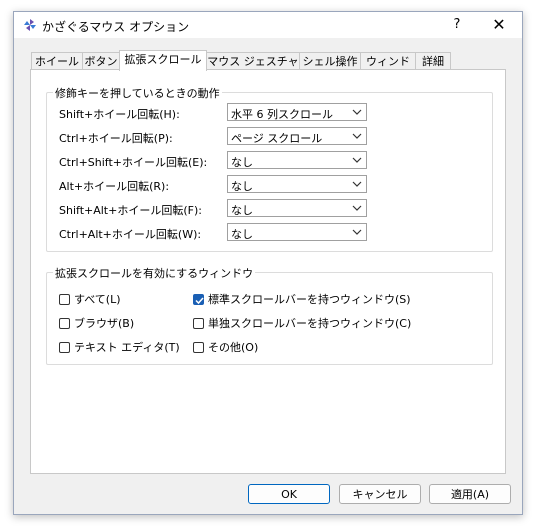 The width and height of the screenshot is (534, 528). Describe the element at coordinates (253, 68) in the screenshot. I see `tab-mouse-gesture: マウス ジェスチャー` at that location.